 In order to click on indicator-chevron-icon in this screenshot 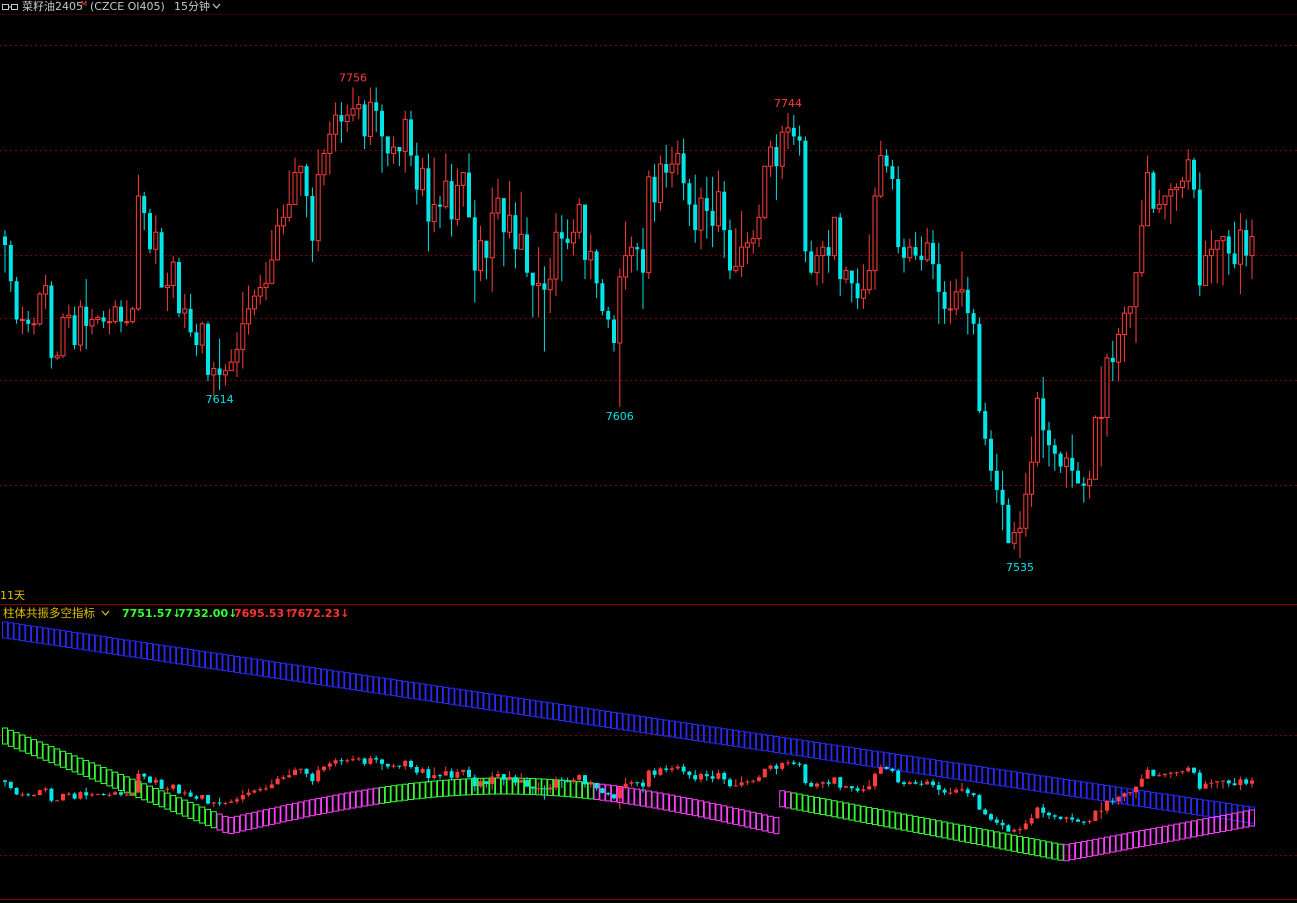, I will do `click(105, 613)`.